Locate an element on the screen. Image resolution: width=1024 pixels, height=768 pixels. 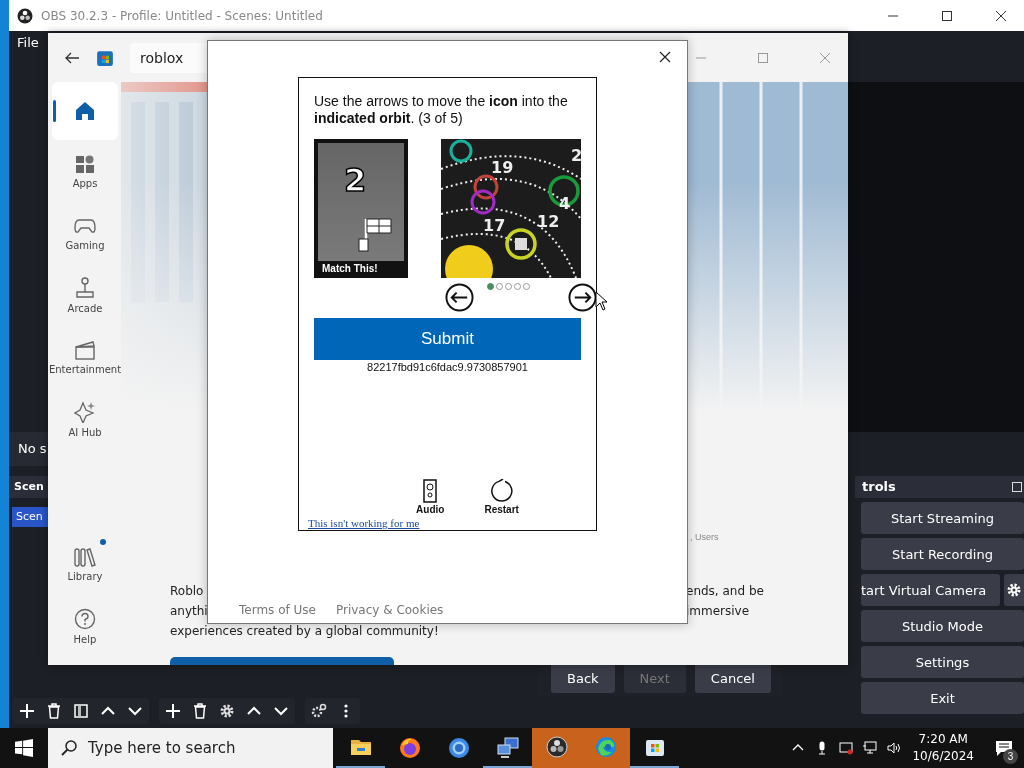
submit-button: Submit is located at coordinates (447, 339).